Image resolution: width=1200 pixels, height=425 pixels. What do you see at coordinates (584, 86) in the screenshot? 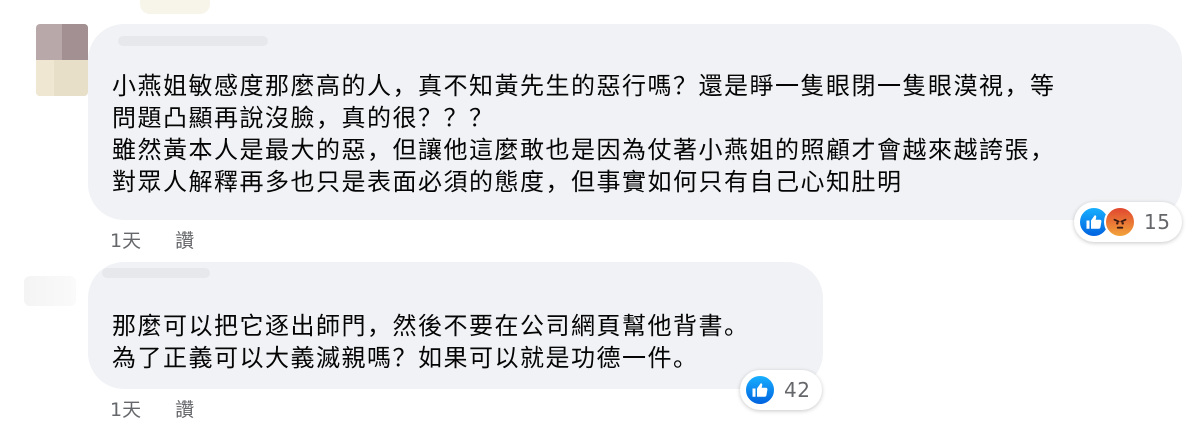
I see `comment-line: 小燕姐敏感度那麼高的人，真不知黃先生的惡行嗎？還是睜一隻眼閉一隻眼漠視，等` at bounding box center [584, 86].